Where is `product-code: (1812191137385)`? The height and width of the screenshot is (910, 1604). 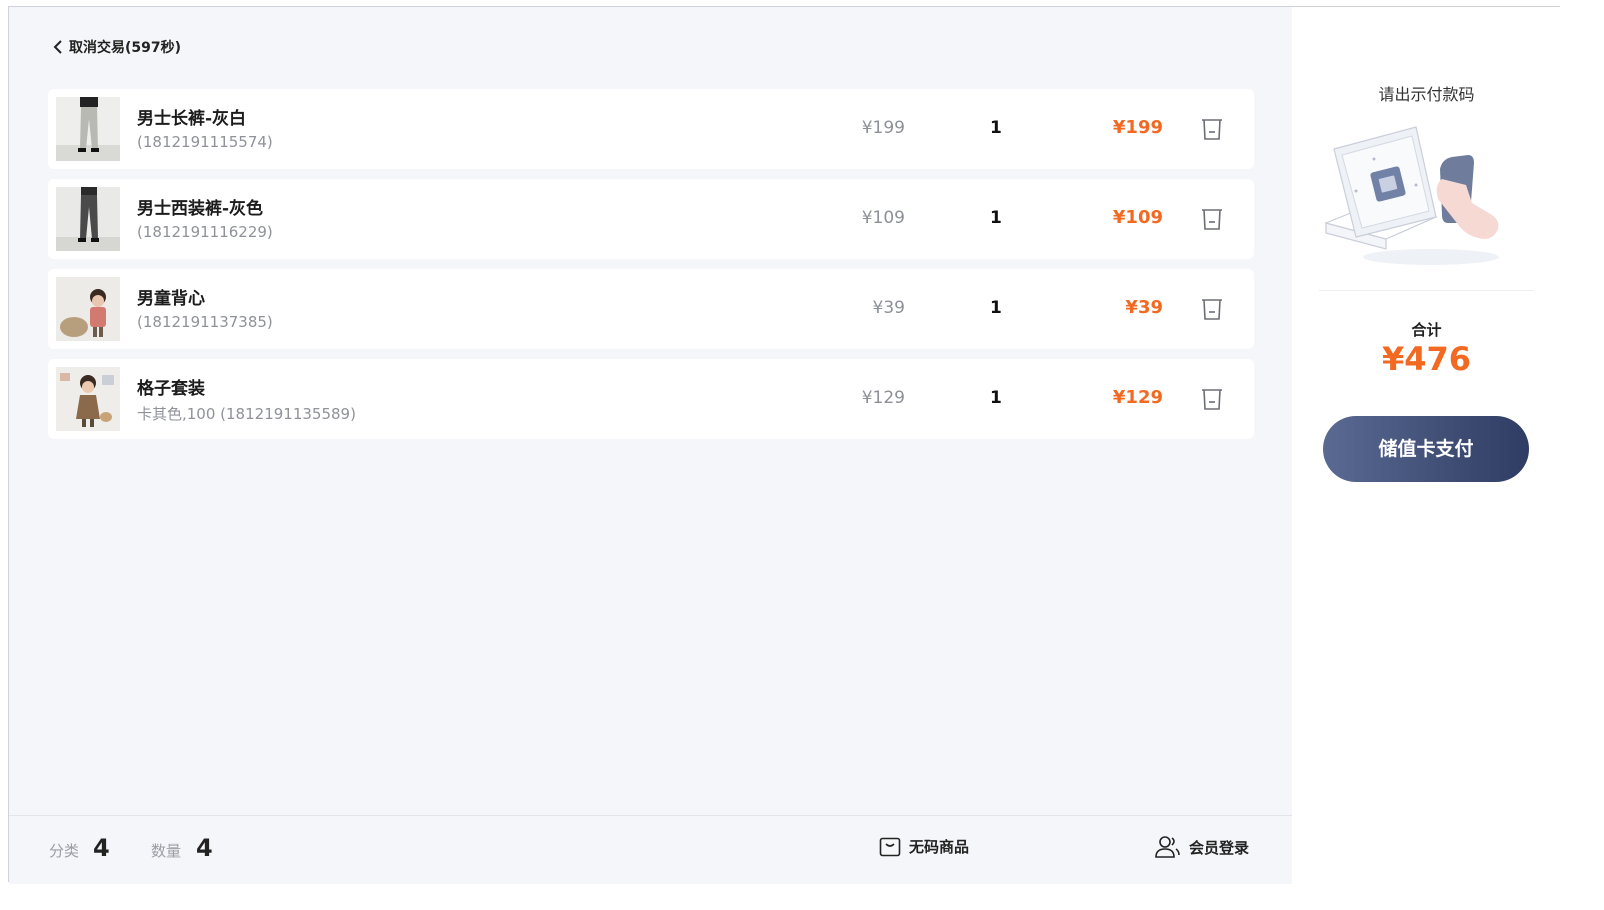
product-code: (1812191137385) is located at coordinates (205, 322).